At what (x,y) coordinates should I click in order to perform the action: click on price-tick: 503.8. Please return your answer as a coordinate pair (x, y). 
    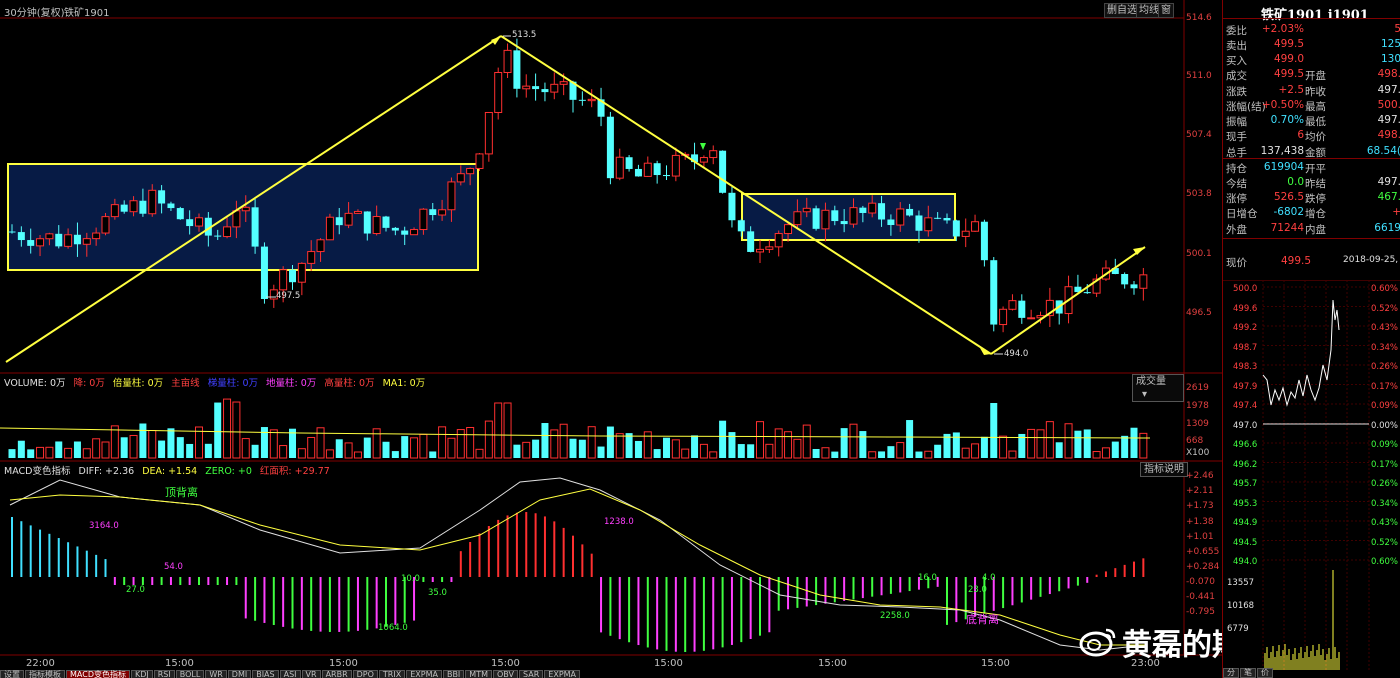
    Looking at the image, I should click on (1199, 194).